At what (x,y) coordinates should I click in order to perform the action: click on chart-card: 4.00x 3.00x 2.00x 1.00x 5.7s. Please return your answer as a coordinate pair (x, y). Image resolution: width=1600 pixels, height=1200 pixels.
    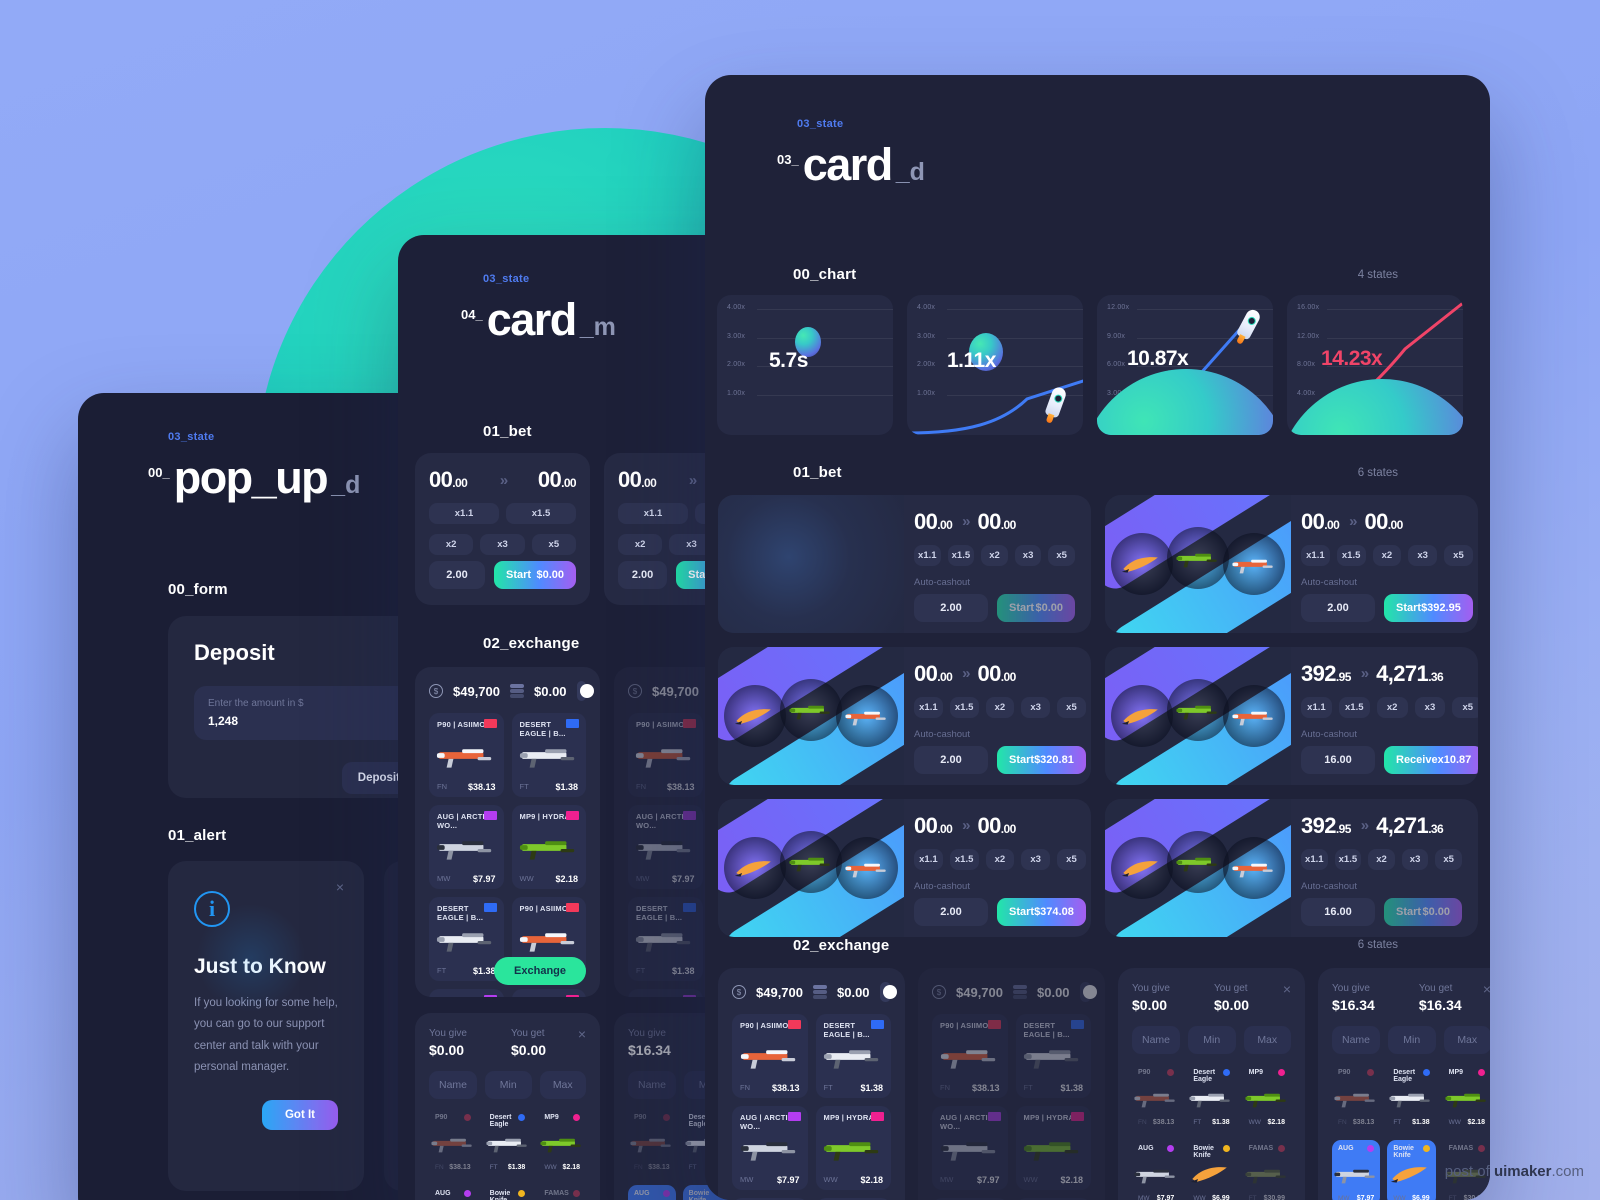
    Looking at the image, I should click on (805, 365).